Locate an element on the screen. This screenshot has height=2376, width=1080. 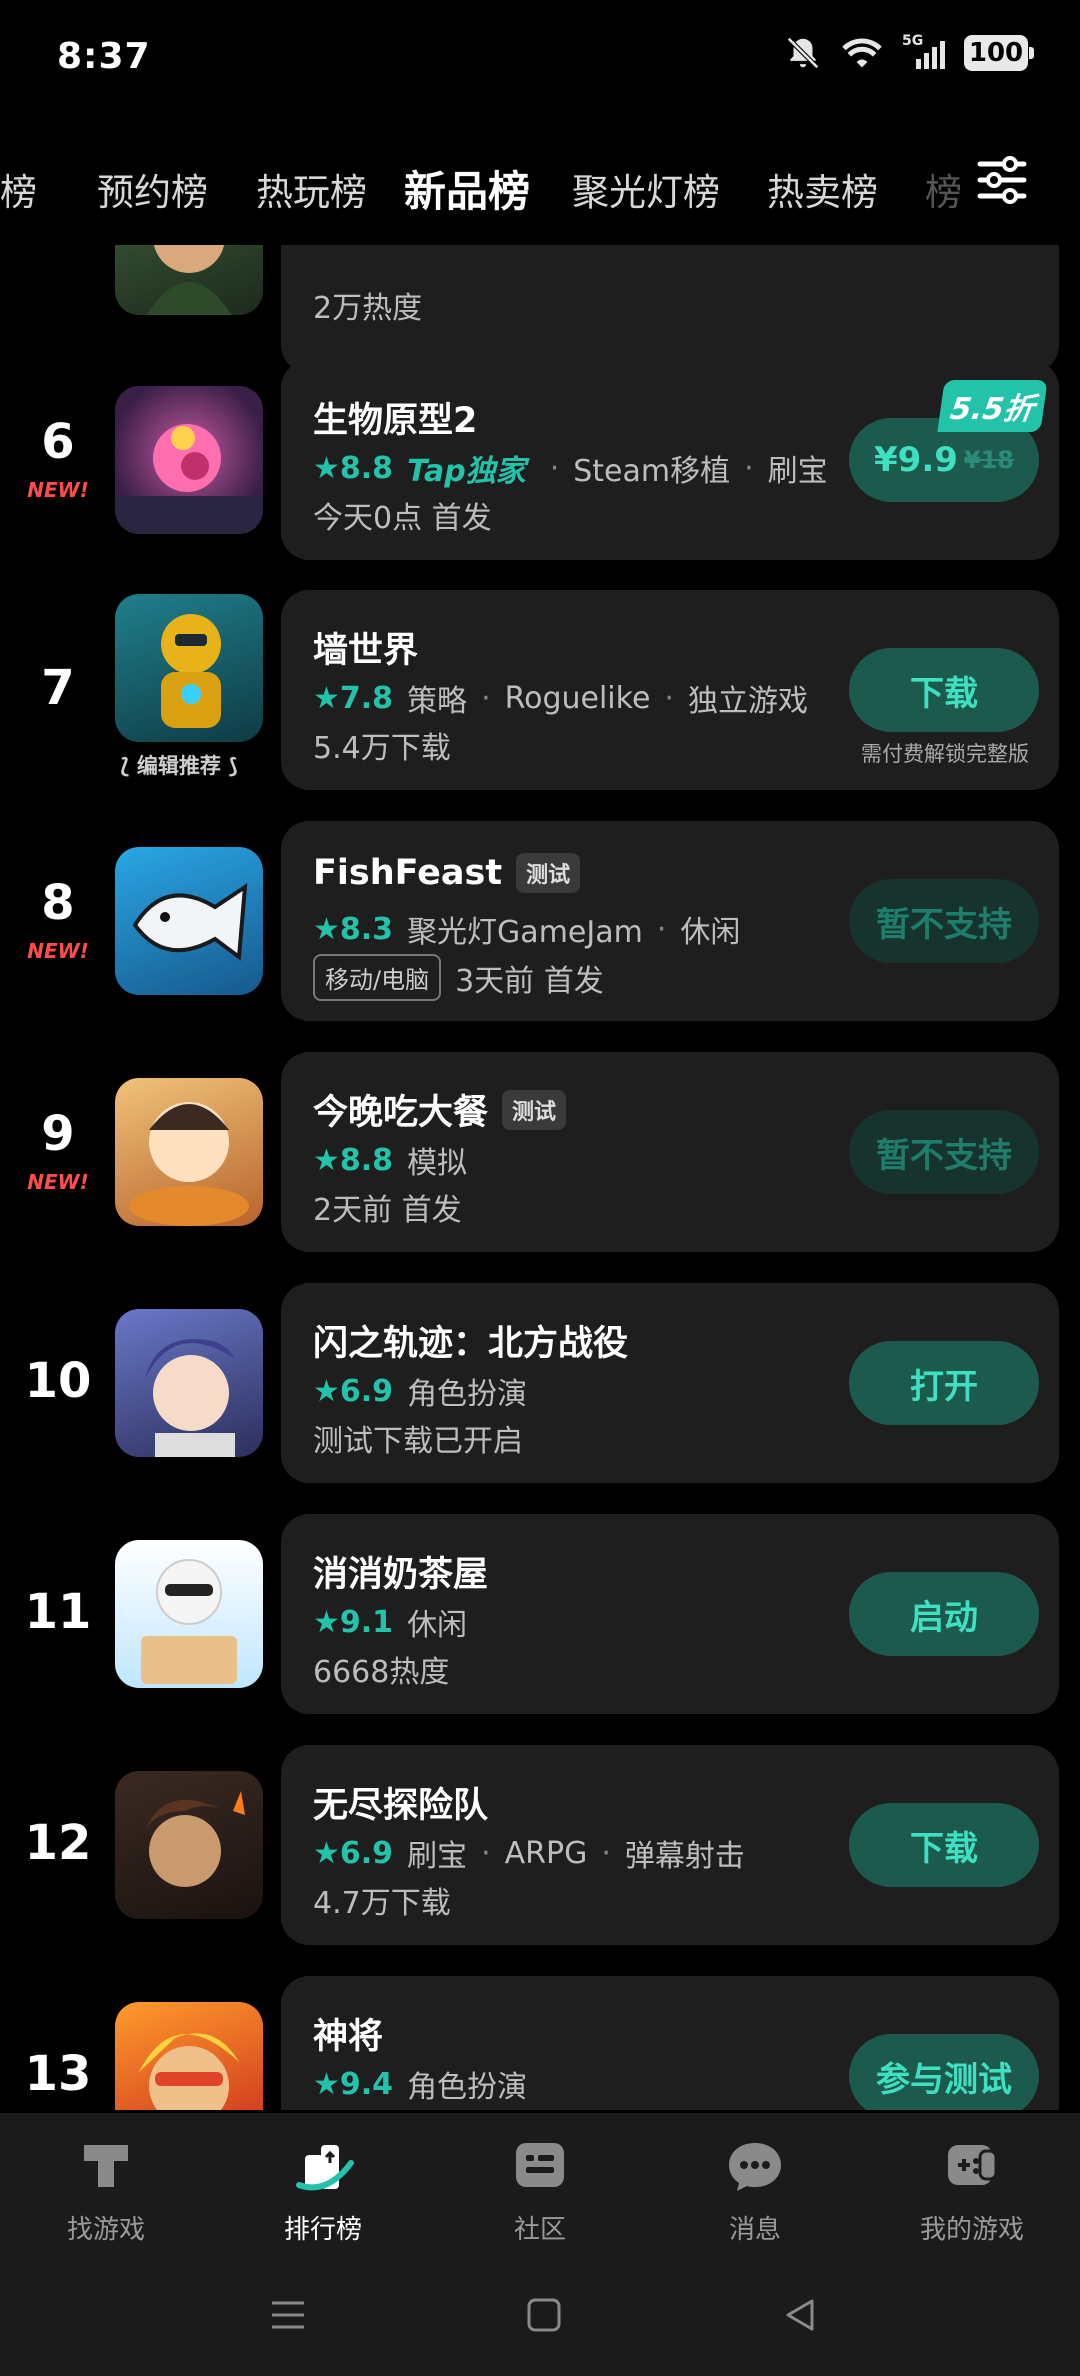
rating: ★9.1 is located at coordinates (353, 1622).